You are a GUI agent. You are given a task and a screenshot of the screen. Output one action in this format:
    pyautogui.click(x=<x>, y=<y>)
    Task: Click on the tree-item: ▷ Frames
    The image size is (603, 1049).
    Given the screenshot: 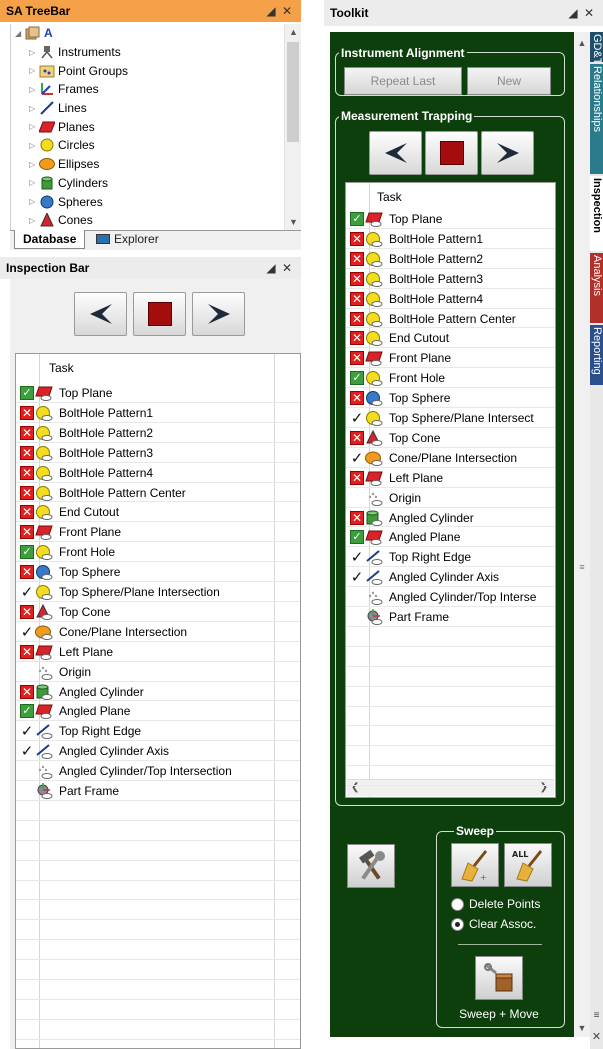 What is the action you would take?
    pyautogui.click(x=146, y=89)
    